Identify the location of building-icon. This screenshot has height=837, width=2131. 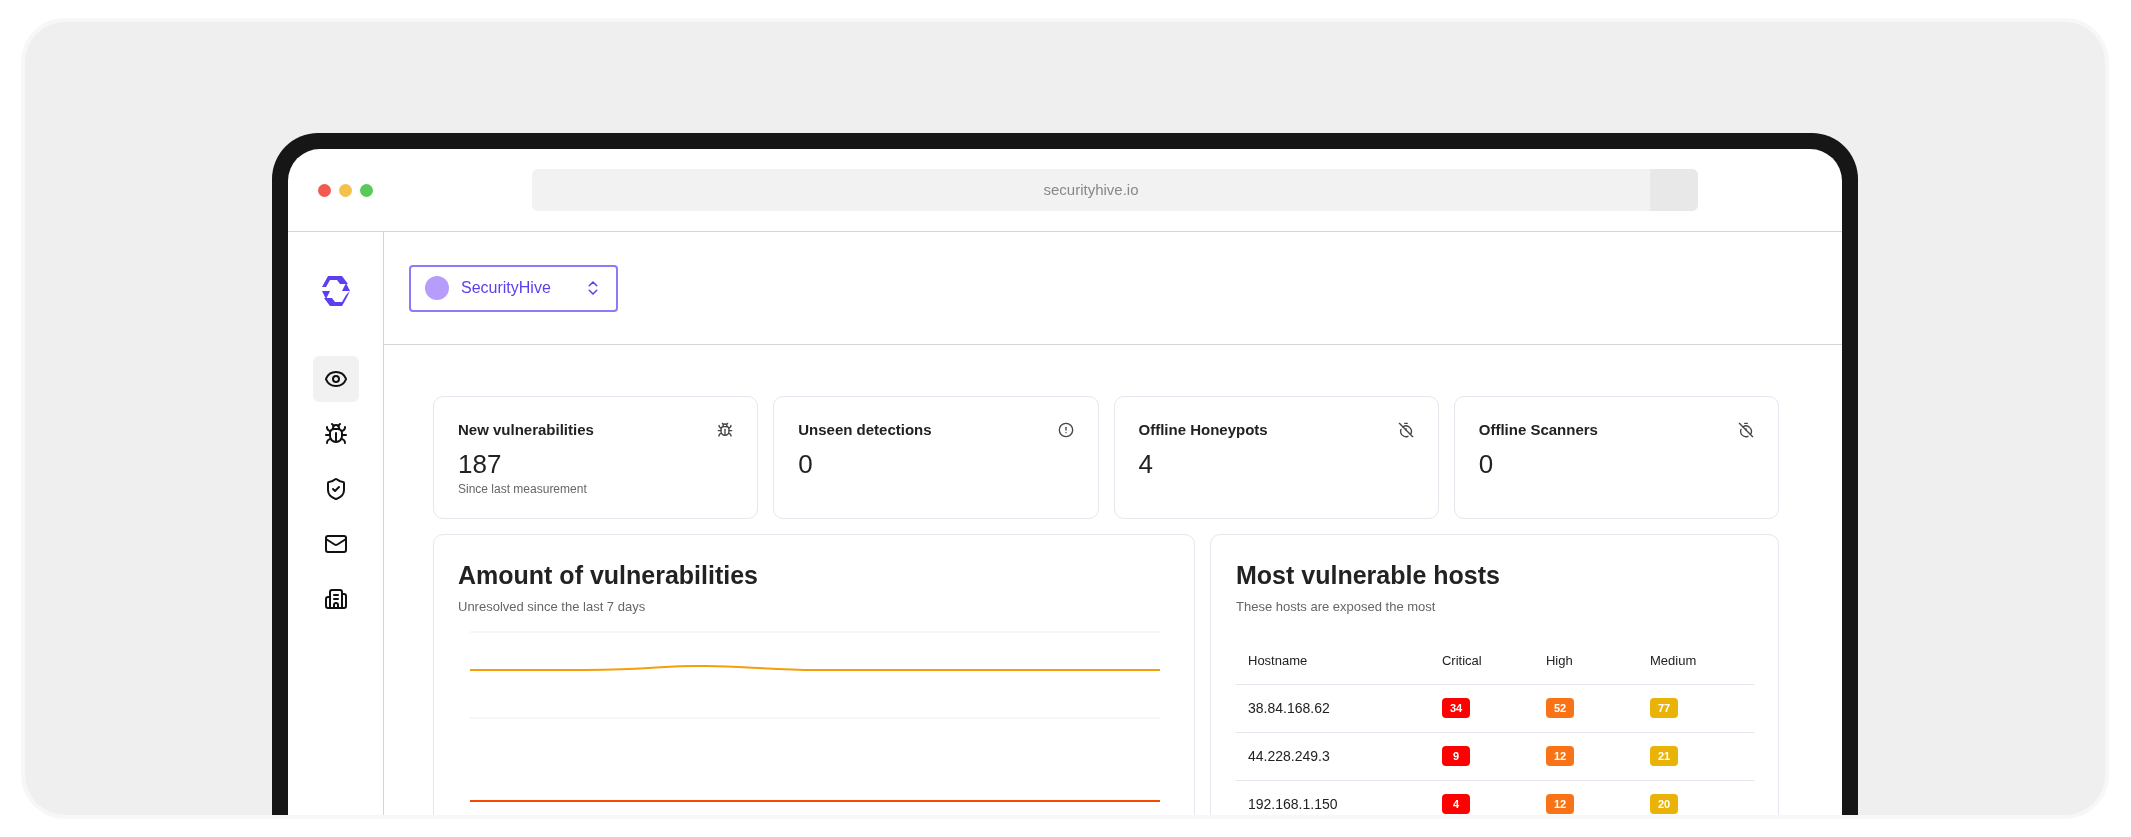
(335, 599).